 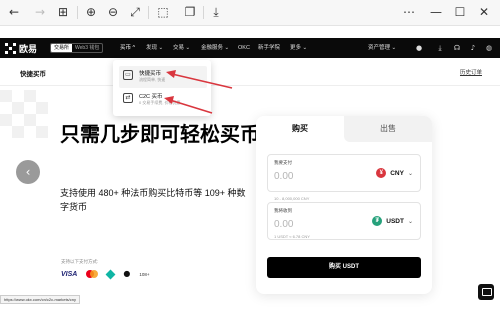 What do you see at coordinates (344, 267) in the screenshot?
I see `buy-usdt-button: 购买 USDT` at bounding box center [344, 267].